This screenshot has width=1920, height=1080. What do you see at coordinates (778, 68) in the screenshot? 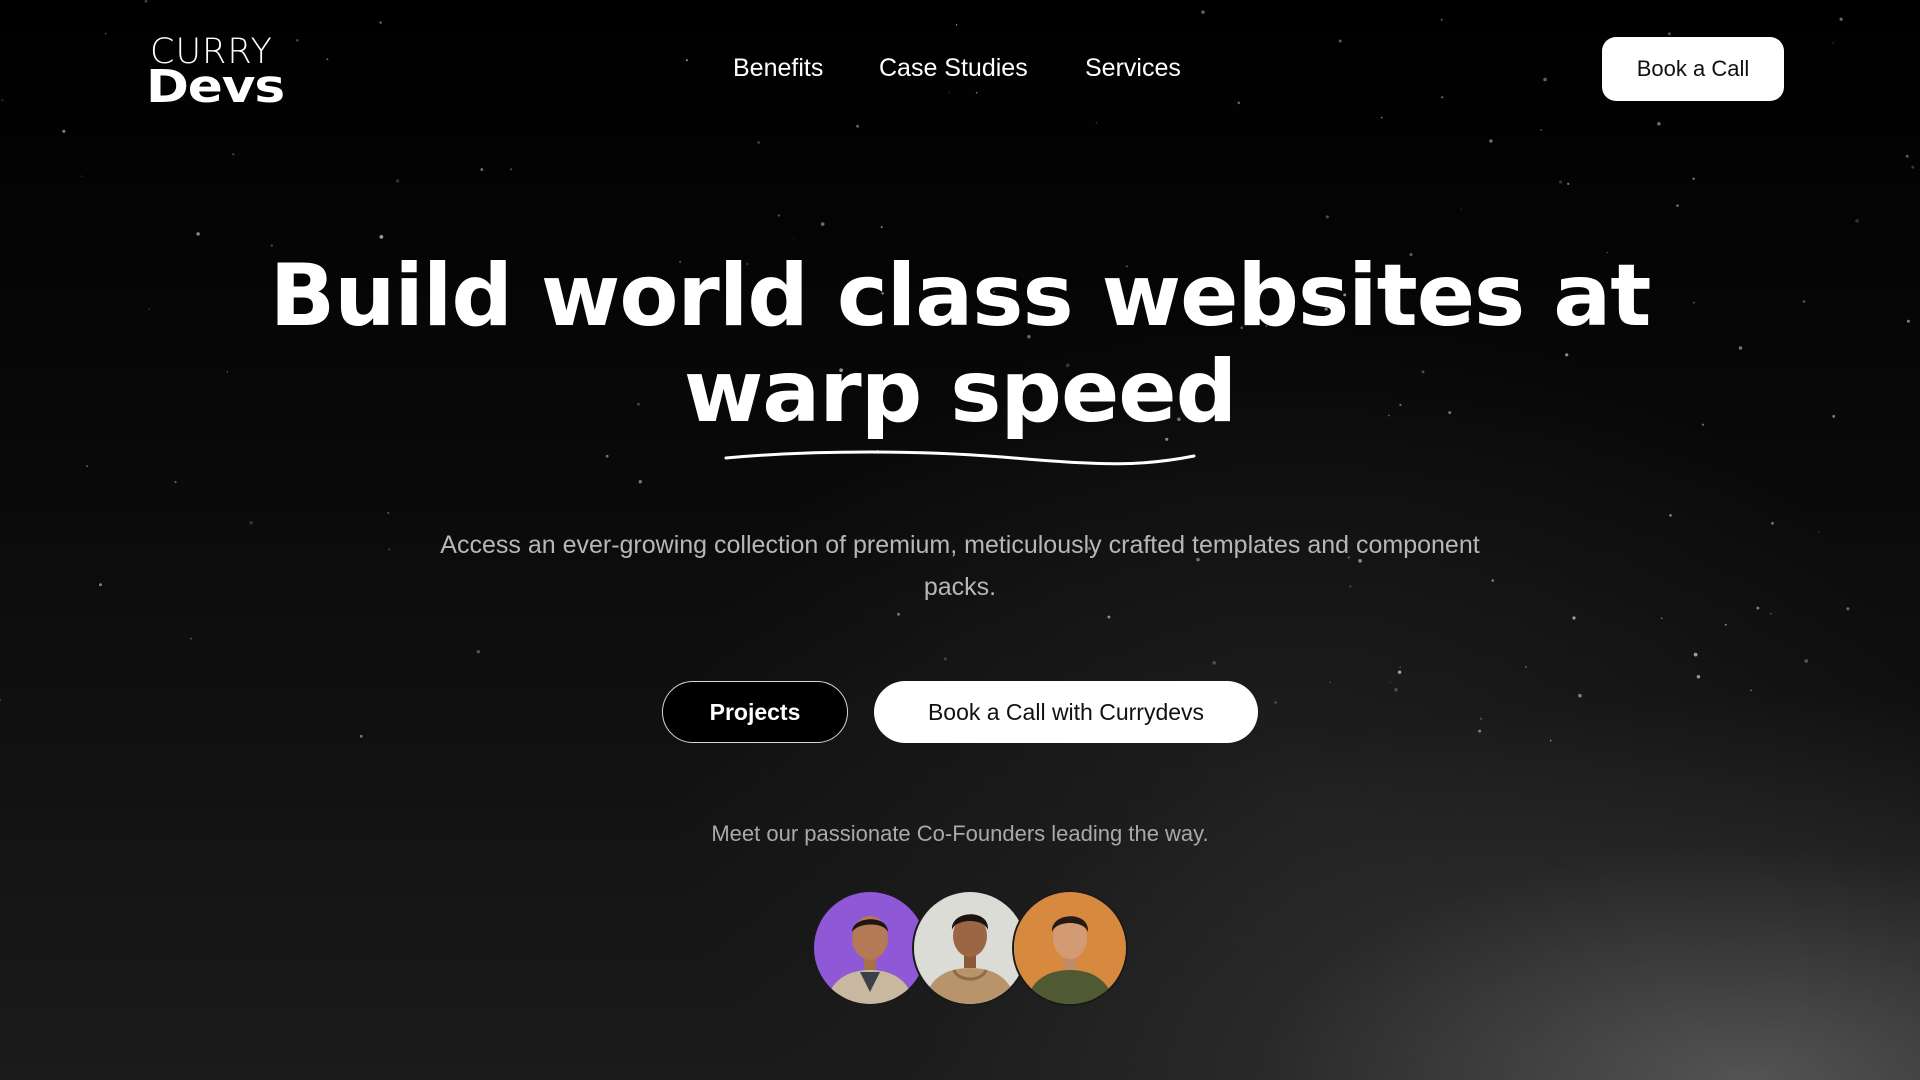
I see `nav-item-benefits: Benefits` at bounding box center [778, 68].